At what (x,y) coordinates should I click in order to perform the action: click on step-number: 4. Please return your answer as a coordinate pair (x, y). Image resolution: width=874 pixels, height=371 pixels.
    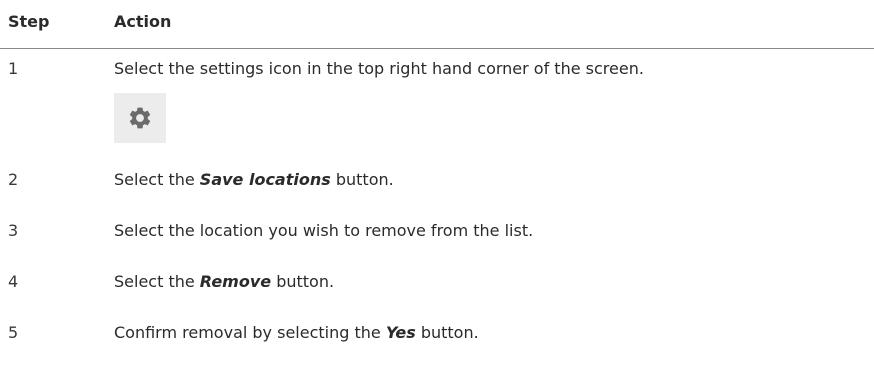
    Looking at the image, I should click on (13, 281).